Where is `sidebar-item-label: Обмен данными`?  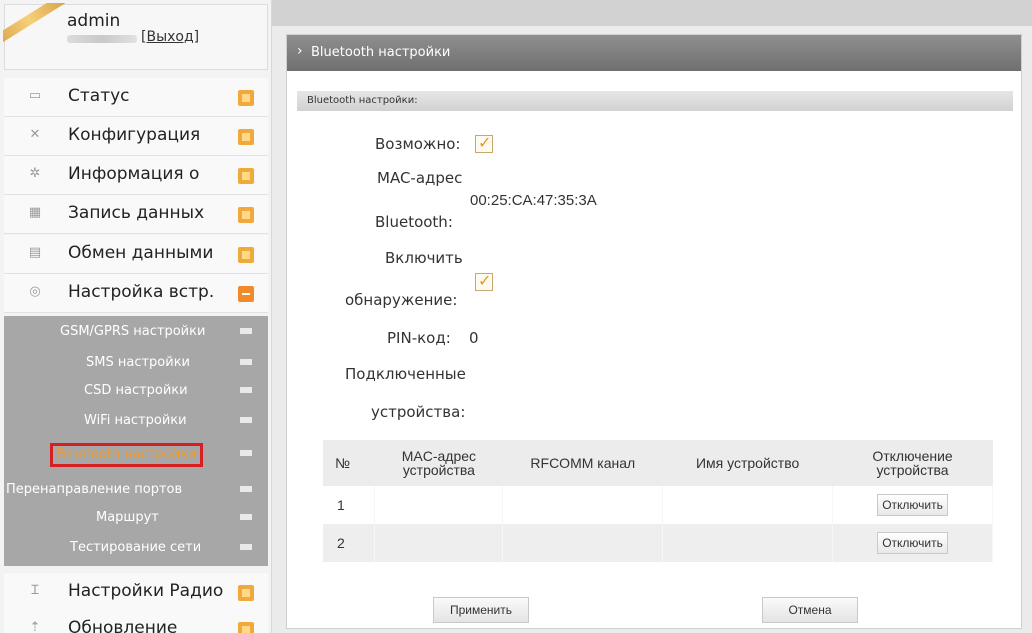
sidebar-item-label: Обмен данными is located at coordinates (141, 253).